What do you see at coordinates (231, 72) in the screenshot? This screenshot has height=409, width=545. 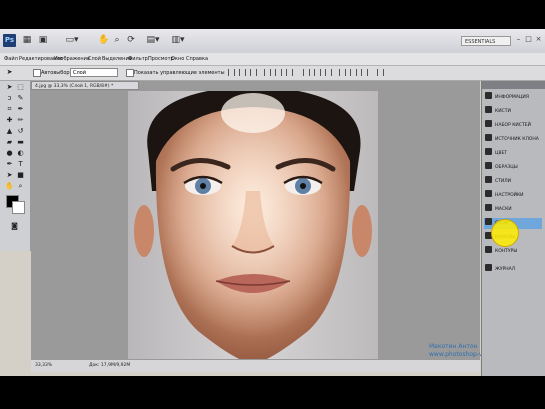 I see `align-top-icon` at bounding box center [231, 72].